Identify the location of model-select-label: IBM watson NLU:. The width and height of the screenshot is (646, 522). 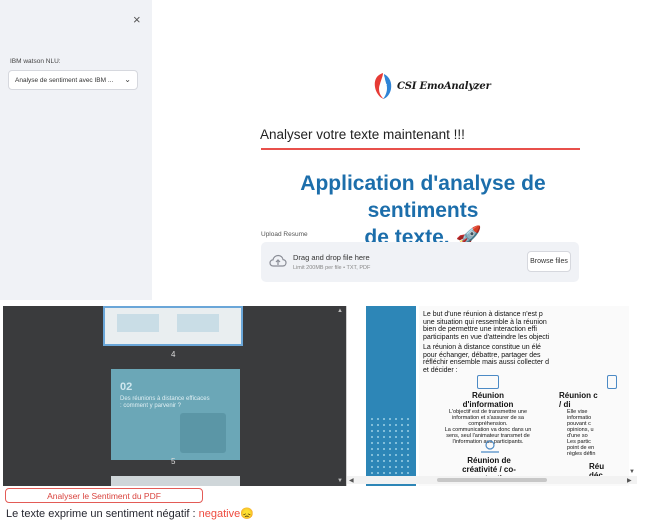
(35, 61).